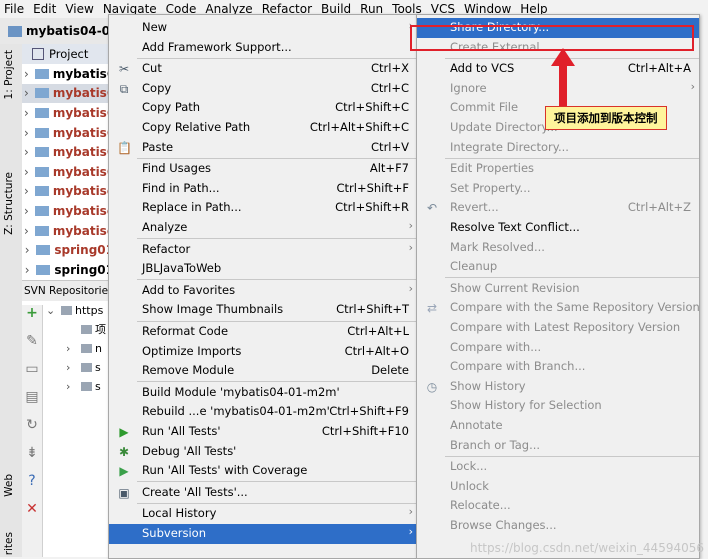 This screenshot has height=559, width=708. What do you see at coordinates (263, 269) in the screenshot?
I see `menu-item-jbljavatoweb: JBLJavaToWeb` at bounding box center [263, 269].